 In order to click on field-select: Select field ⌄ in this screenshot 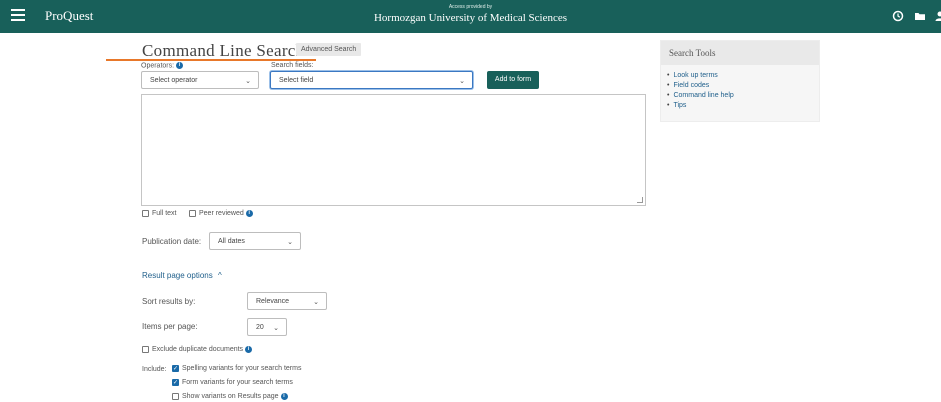, I will do `click(371, 80)`.